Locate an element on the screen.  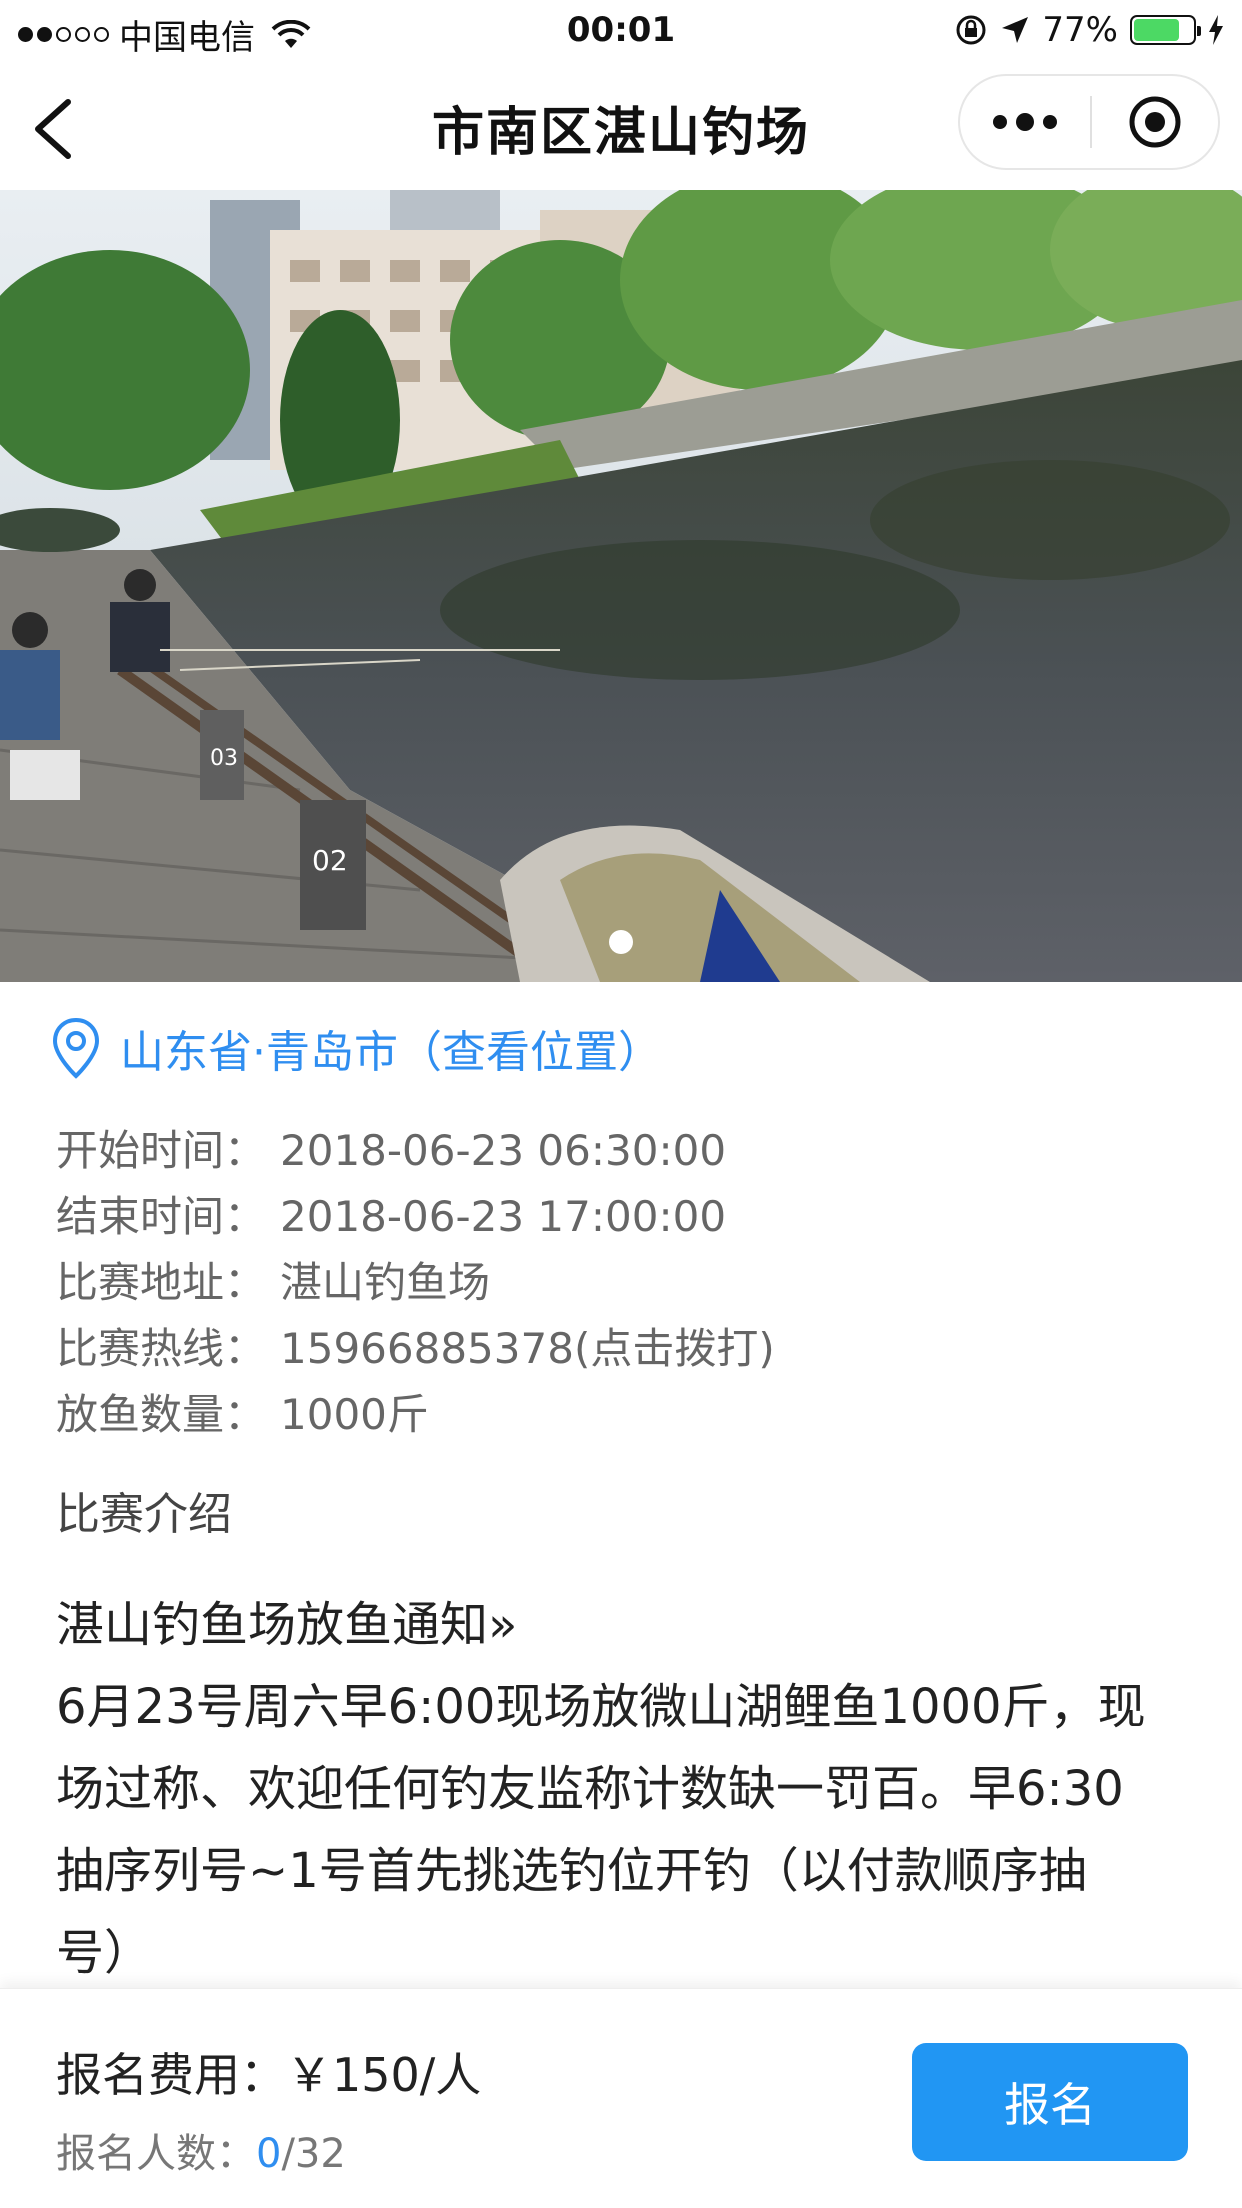
address-row: 比赛地址： 湛山钓鱼场 is located at coordinates (415, 1283).